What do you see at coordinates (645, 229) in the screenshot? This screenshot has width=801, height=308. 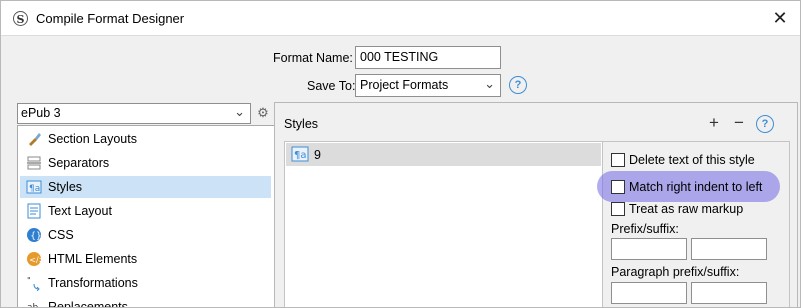 I see `prefix-suffix-label: Prefix/suffix:` at bounding box center [645, 229].